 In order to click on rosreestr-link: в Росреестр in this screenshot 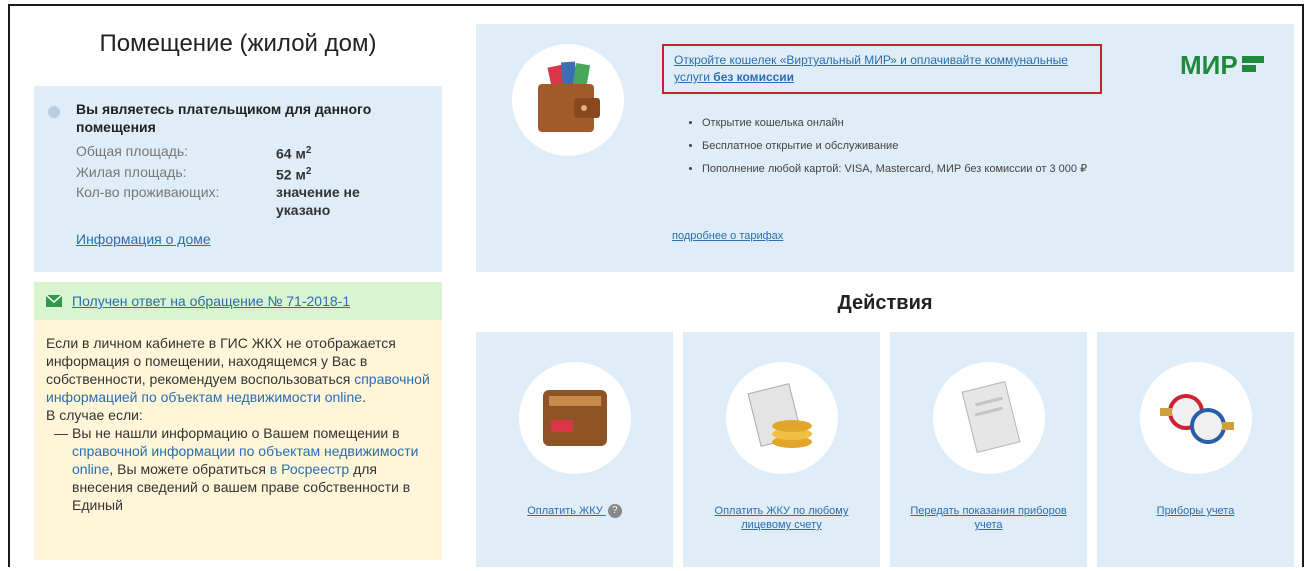, I will do `click(309, 469)`.